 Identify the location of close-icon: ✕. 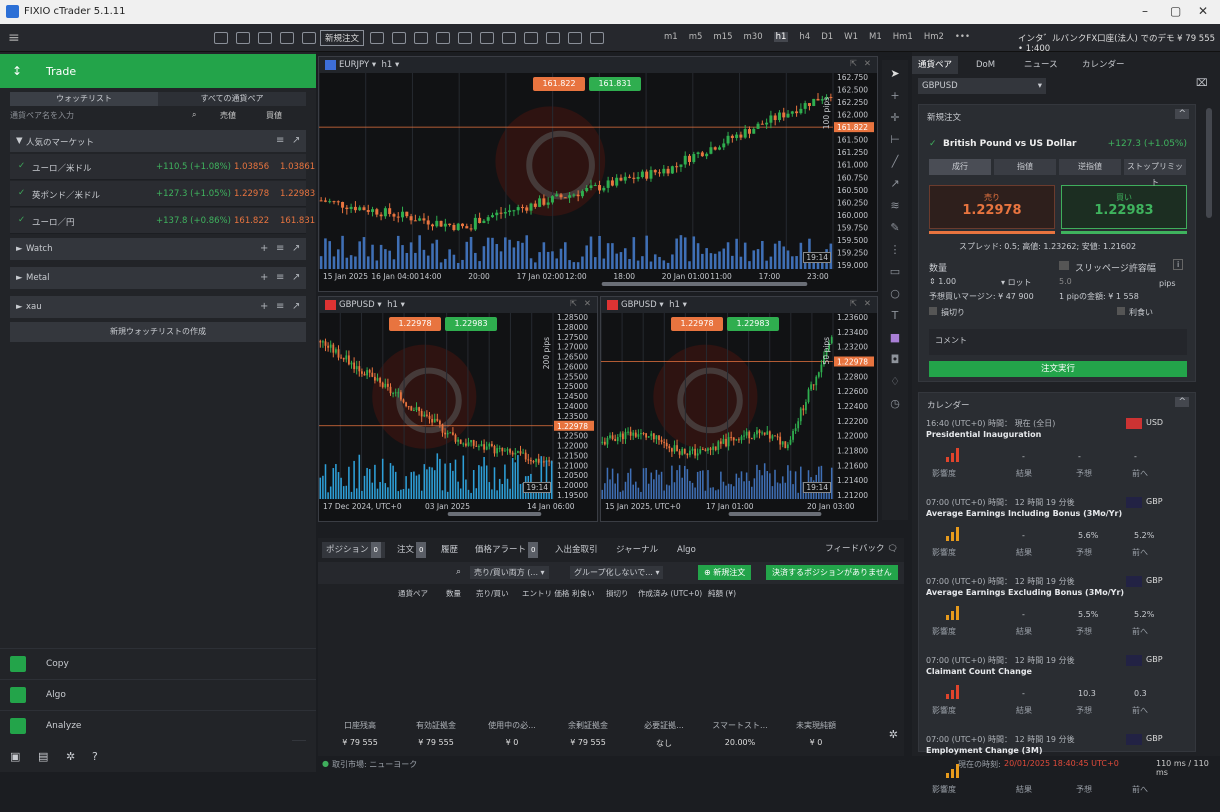
(1203, 11).